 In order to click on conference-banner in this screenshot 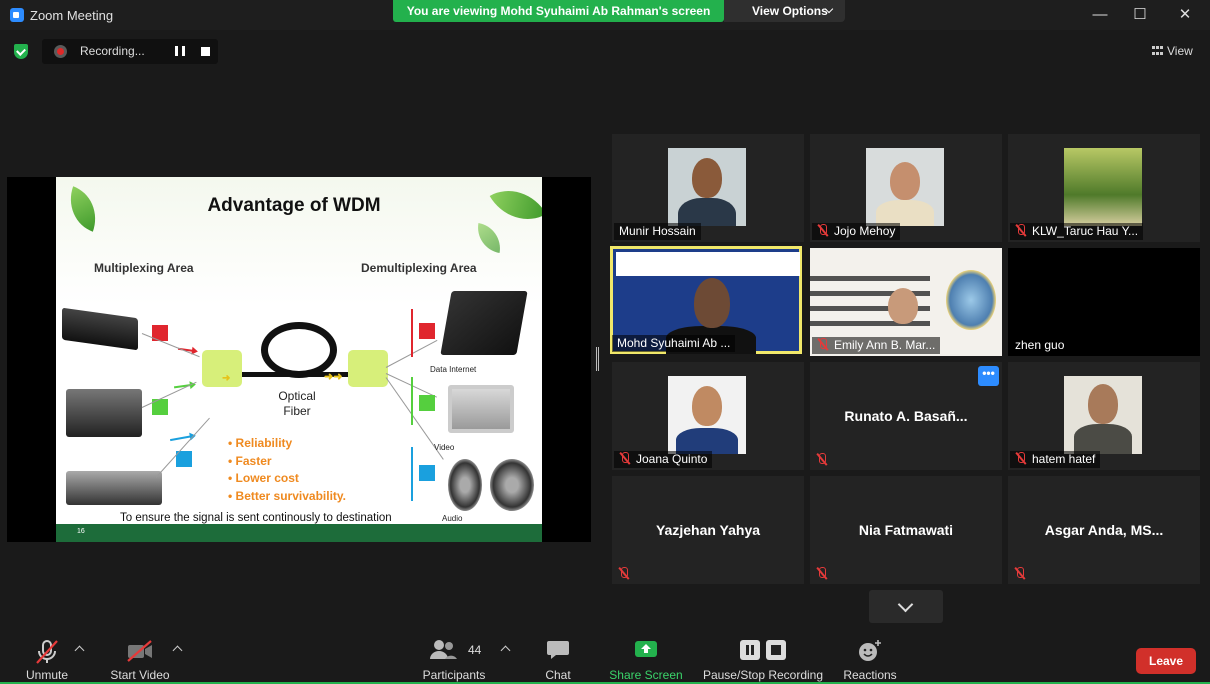, I will do `click(708, 264)`.